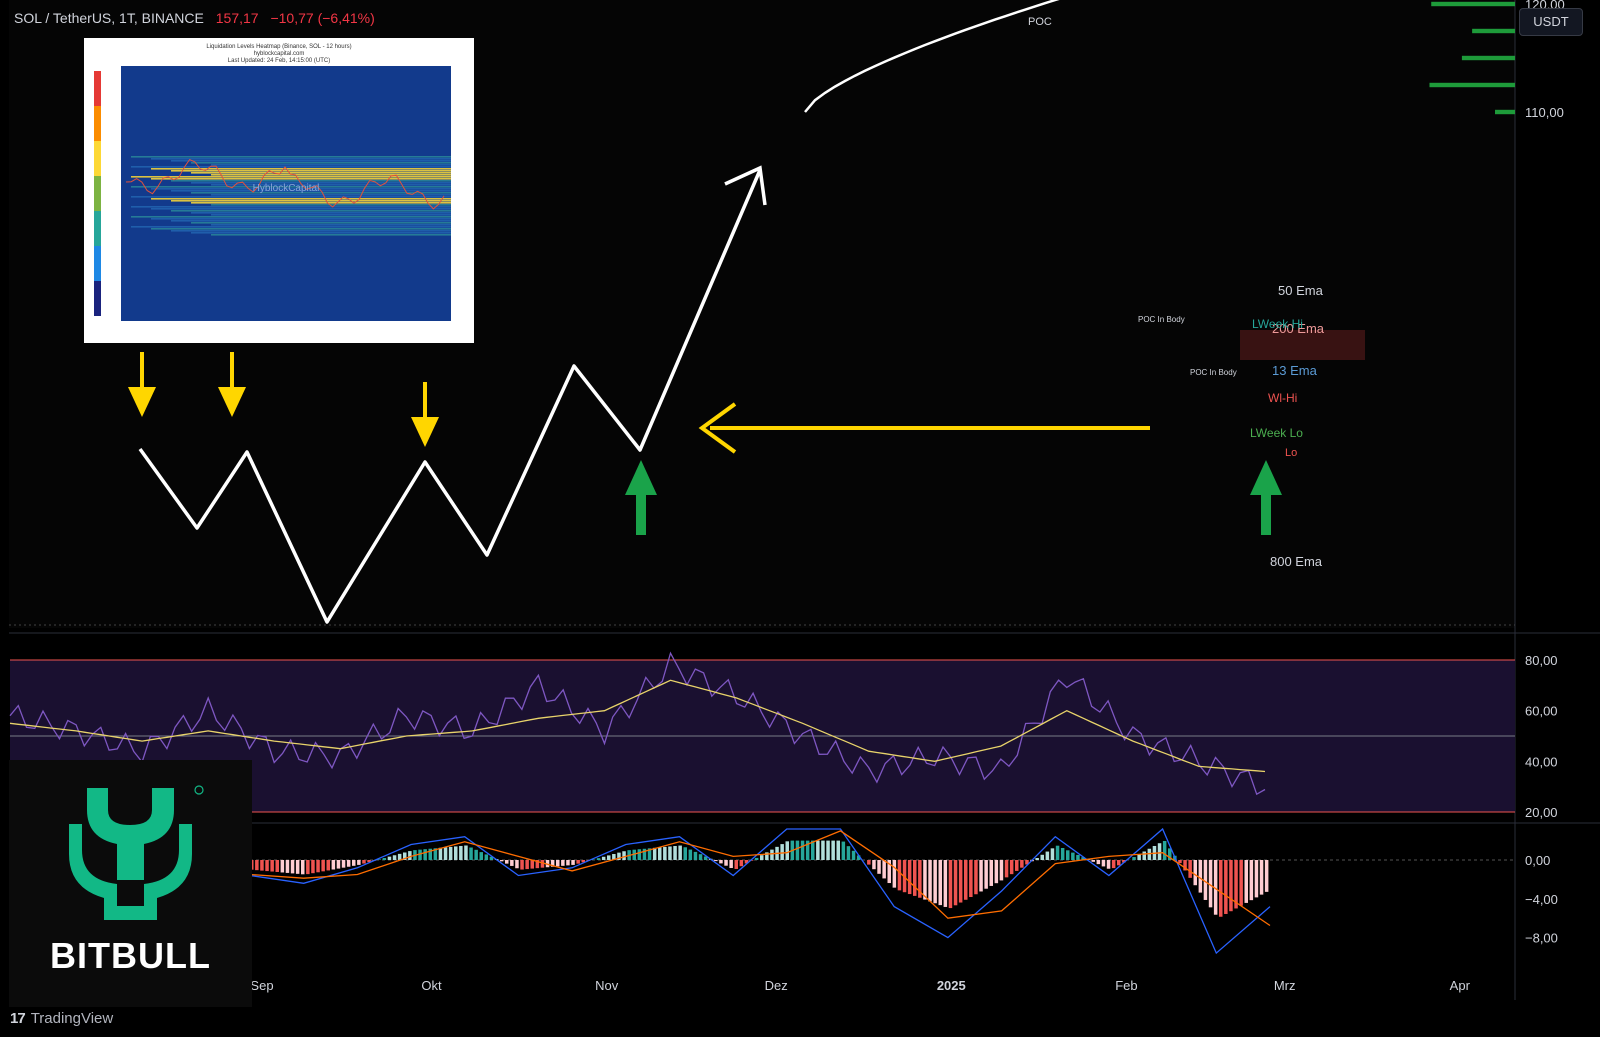 The image size is (1600, 1037). Describe the element at coordinates (1295, 370) in the screenshot. I see `ema13-label: 13 Ema` at that location.